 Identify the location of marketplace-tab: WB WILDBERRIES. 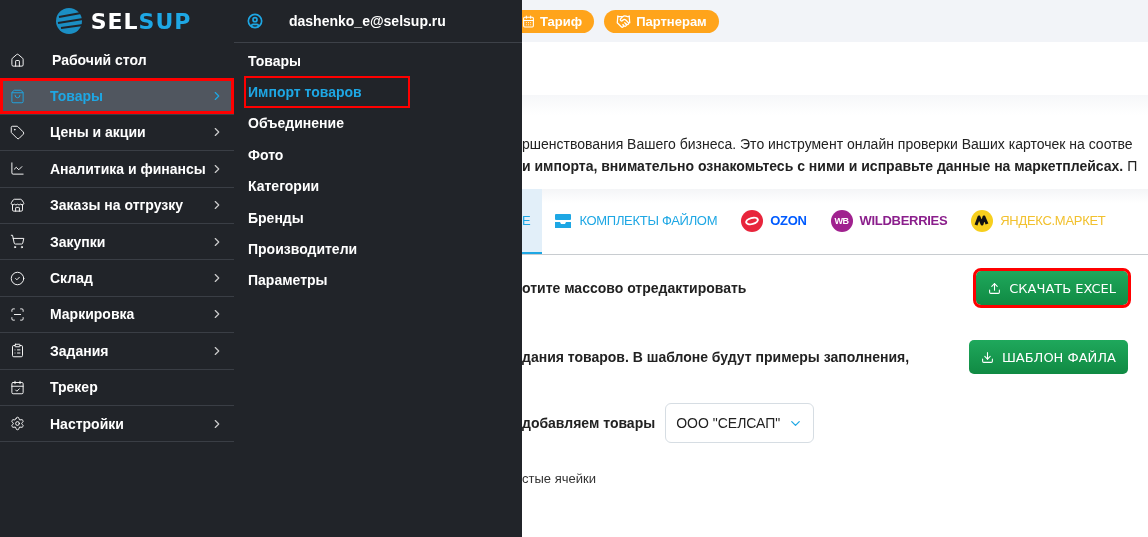
(889, 221).